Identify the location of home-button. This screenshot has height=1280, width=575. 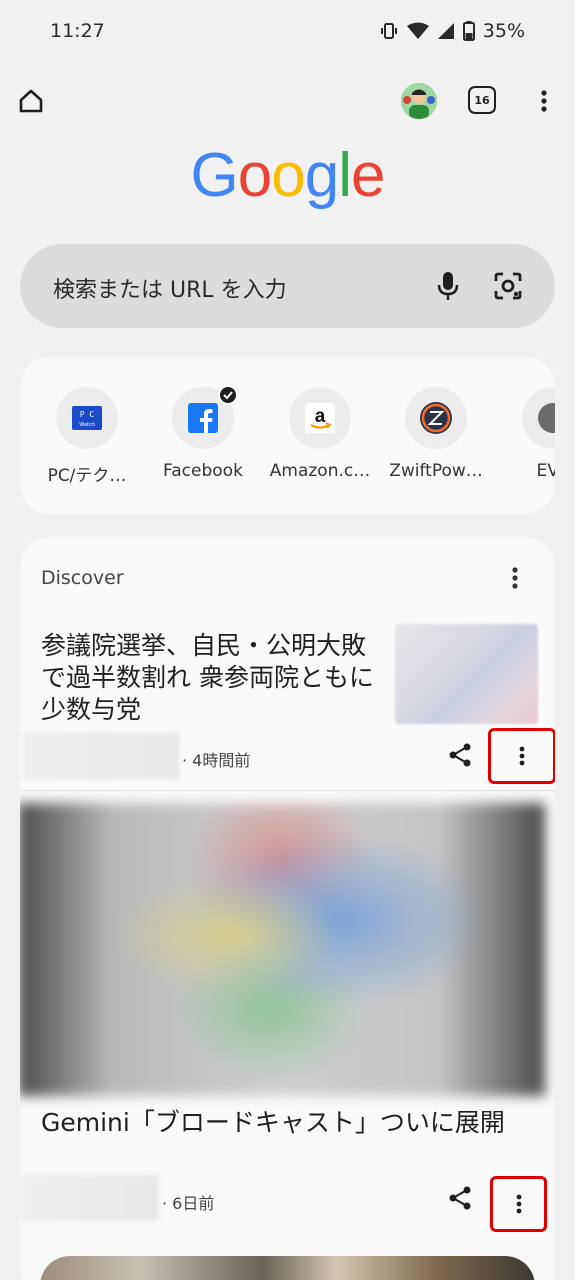
(31, 101).